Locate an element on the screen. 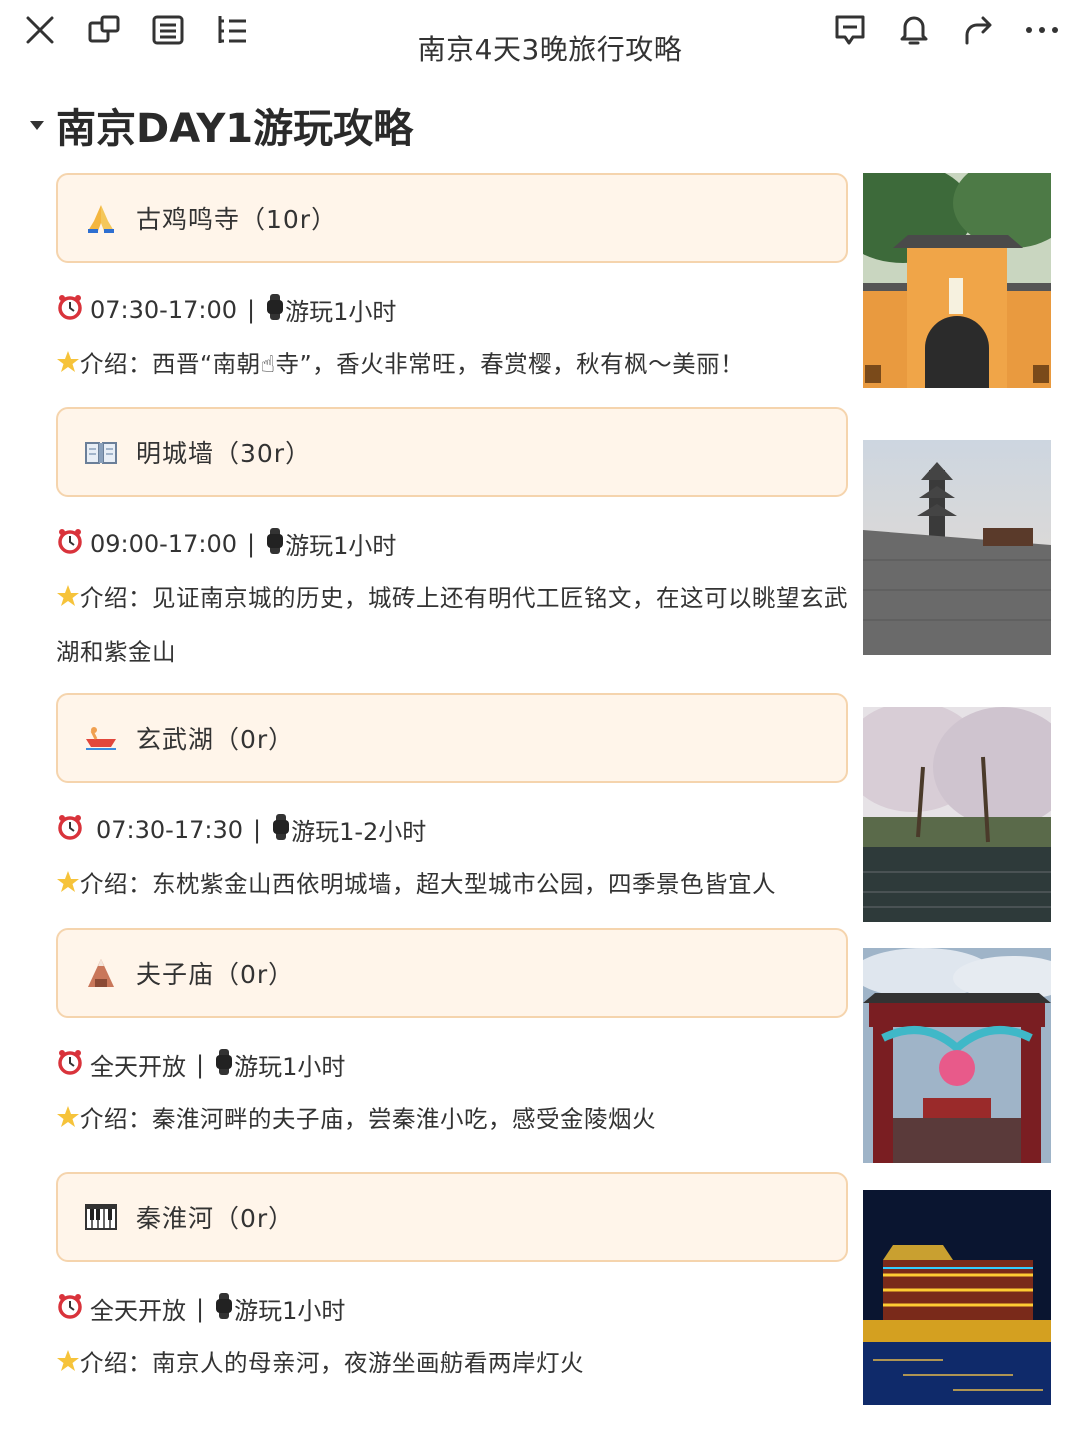  spot-title: 玄武湖（0r） is located at coordinates (215, 739).